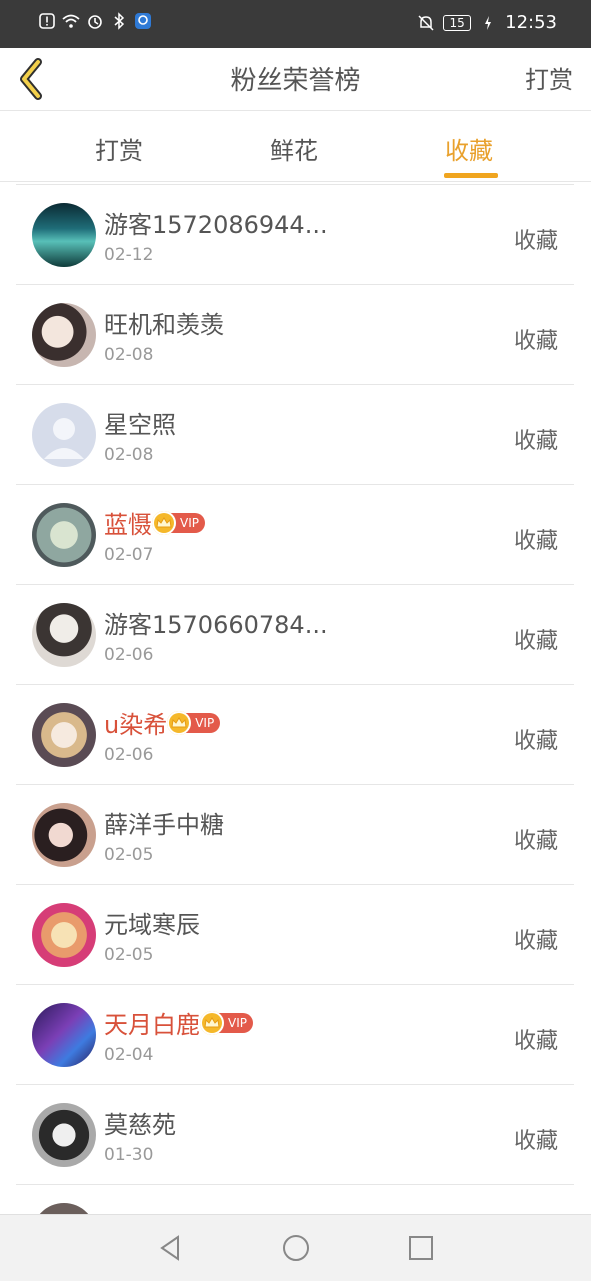 The height and width of the screenshot is (1281, 591). Describe the element at coordinates (295, 935) in the screenshot. I see `list-item: 元域寒辰 02-05 收藏` at that location.